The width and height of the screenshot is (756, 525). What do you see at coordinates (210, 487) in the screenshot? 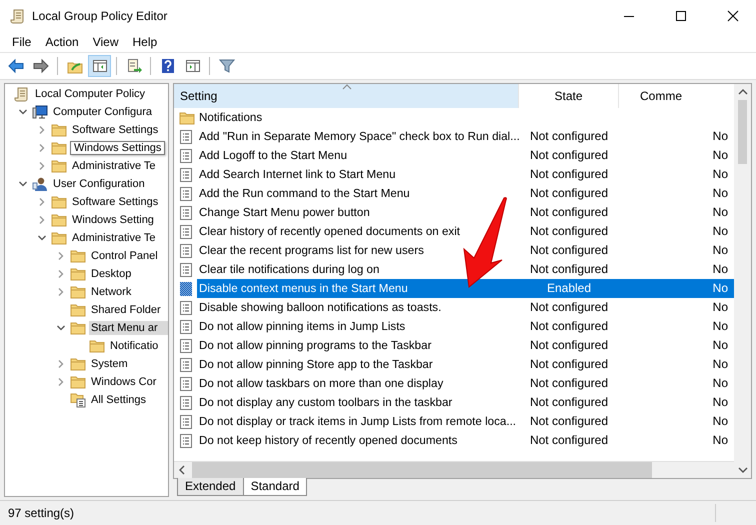
I see `view-tab: Extended` at bounding box center [210, 487].